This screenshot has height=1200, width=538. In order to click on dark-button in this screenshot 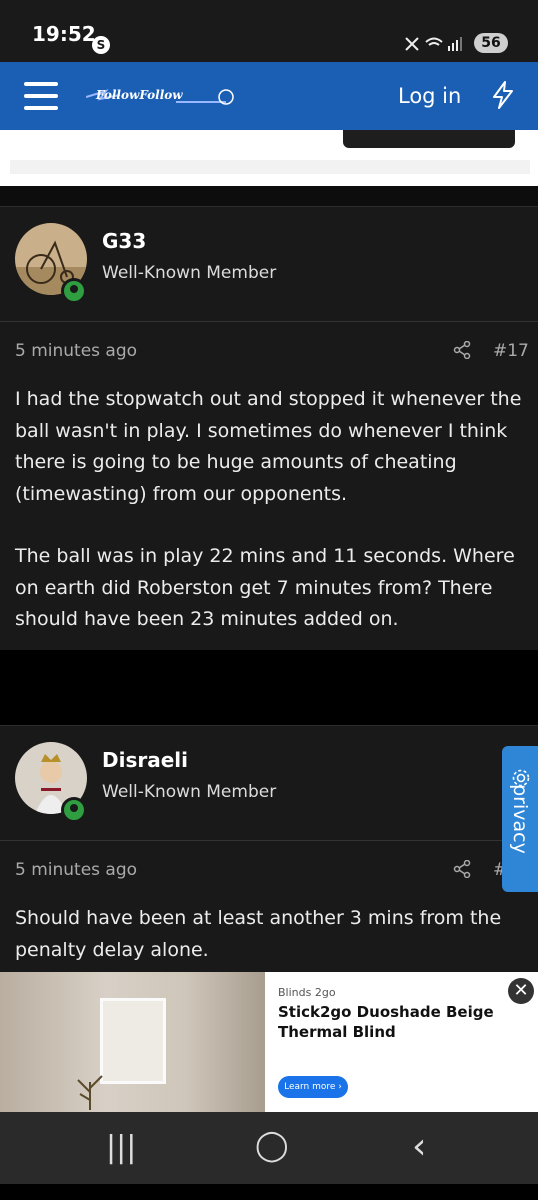, I will do `click(429, 139)`.